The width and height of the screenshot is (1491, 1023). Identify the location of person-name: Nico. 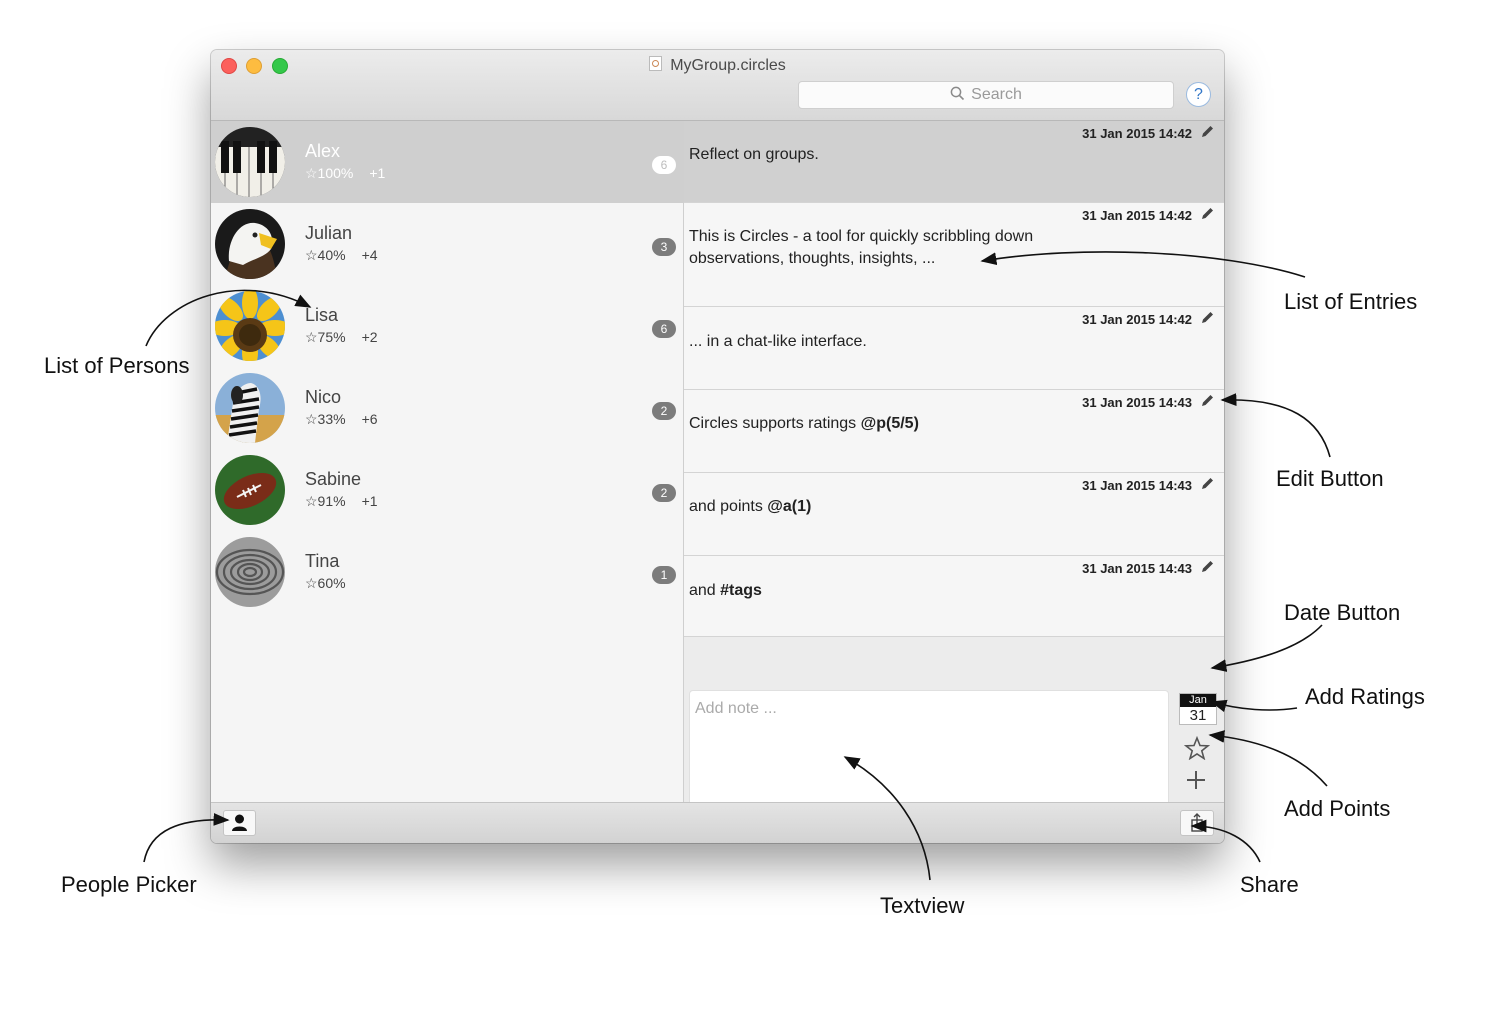
(323, 397).